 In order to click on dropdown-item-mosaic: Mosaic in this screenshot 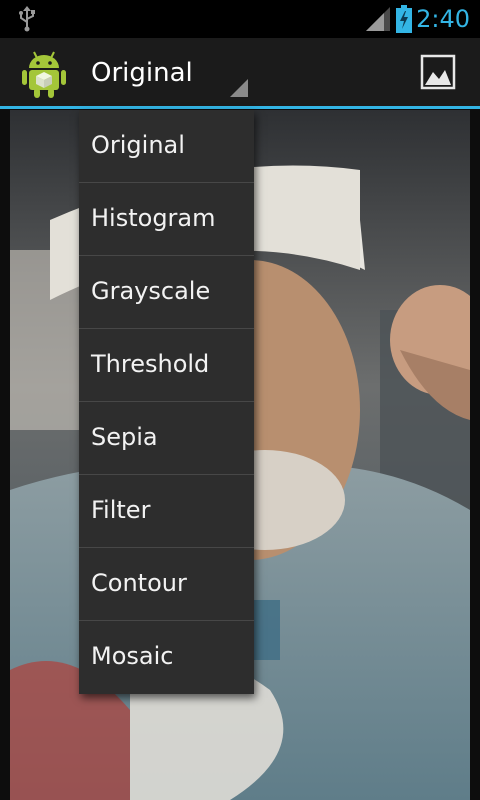, I will do `click(166, 657)`.